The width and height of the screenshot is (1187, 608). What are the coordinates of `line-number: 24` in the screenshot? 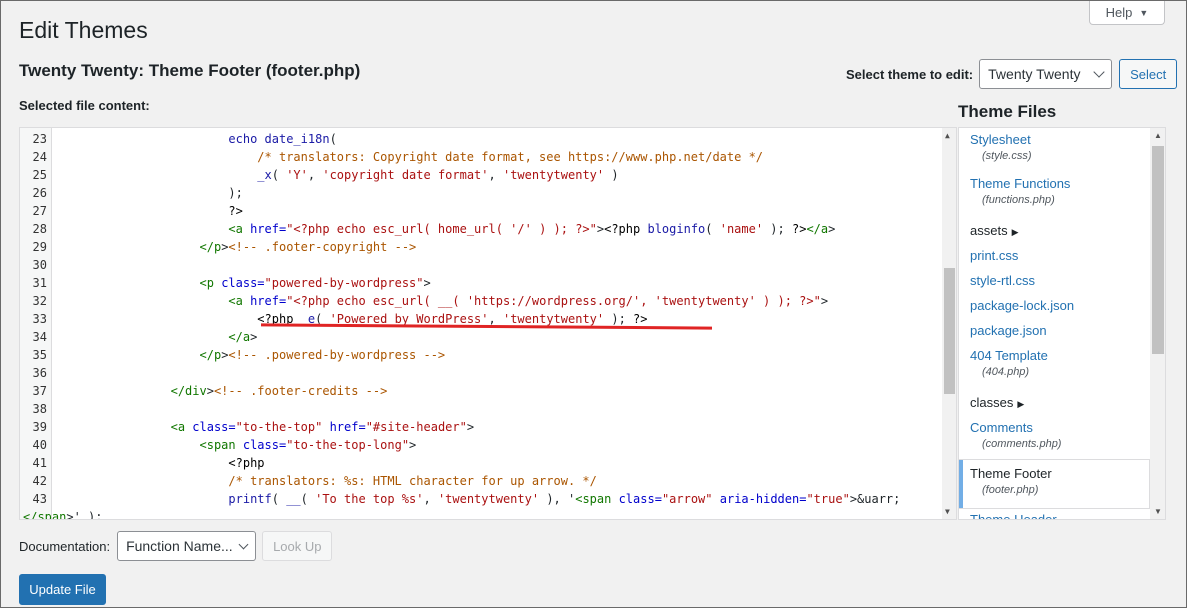 It's located at (39, 157).